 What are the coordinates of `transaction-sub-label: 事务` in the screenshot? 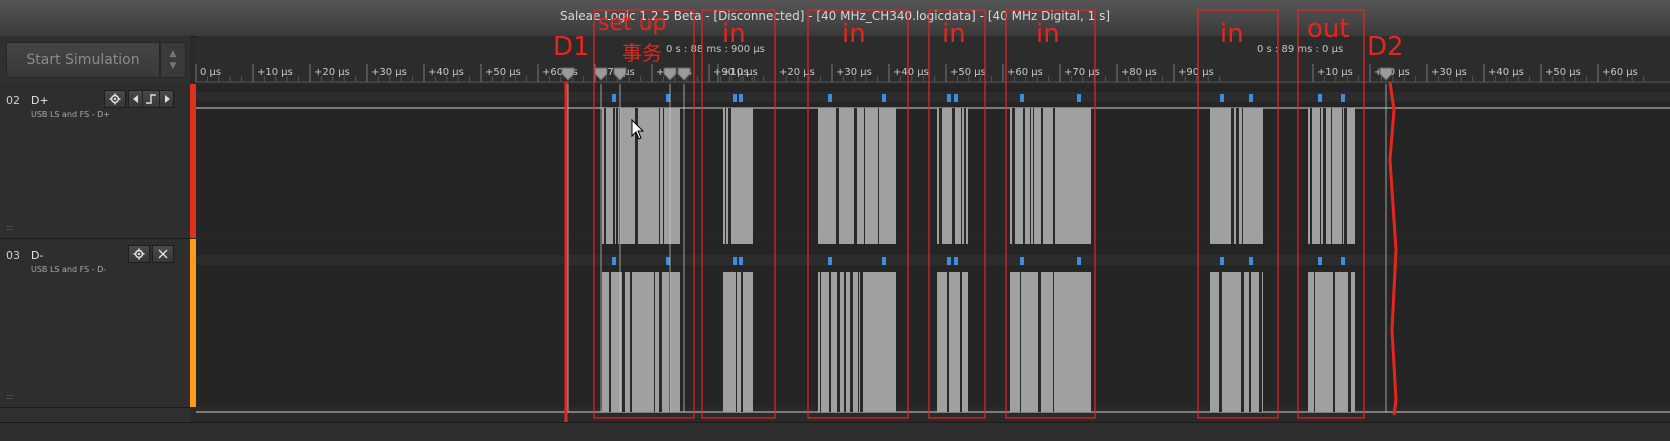 It's located at (642, 53).